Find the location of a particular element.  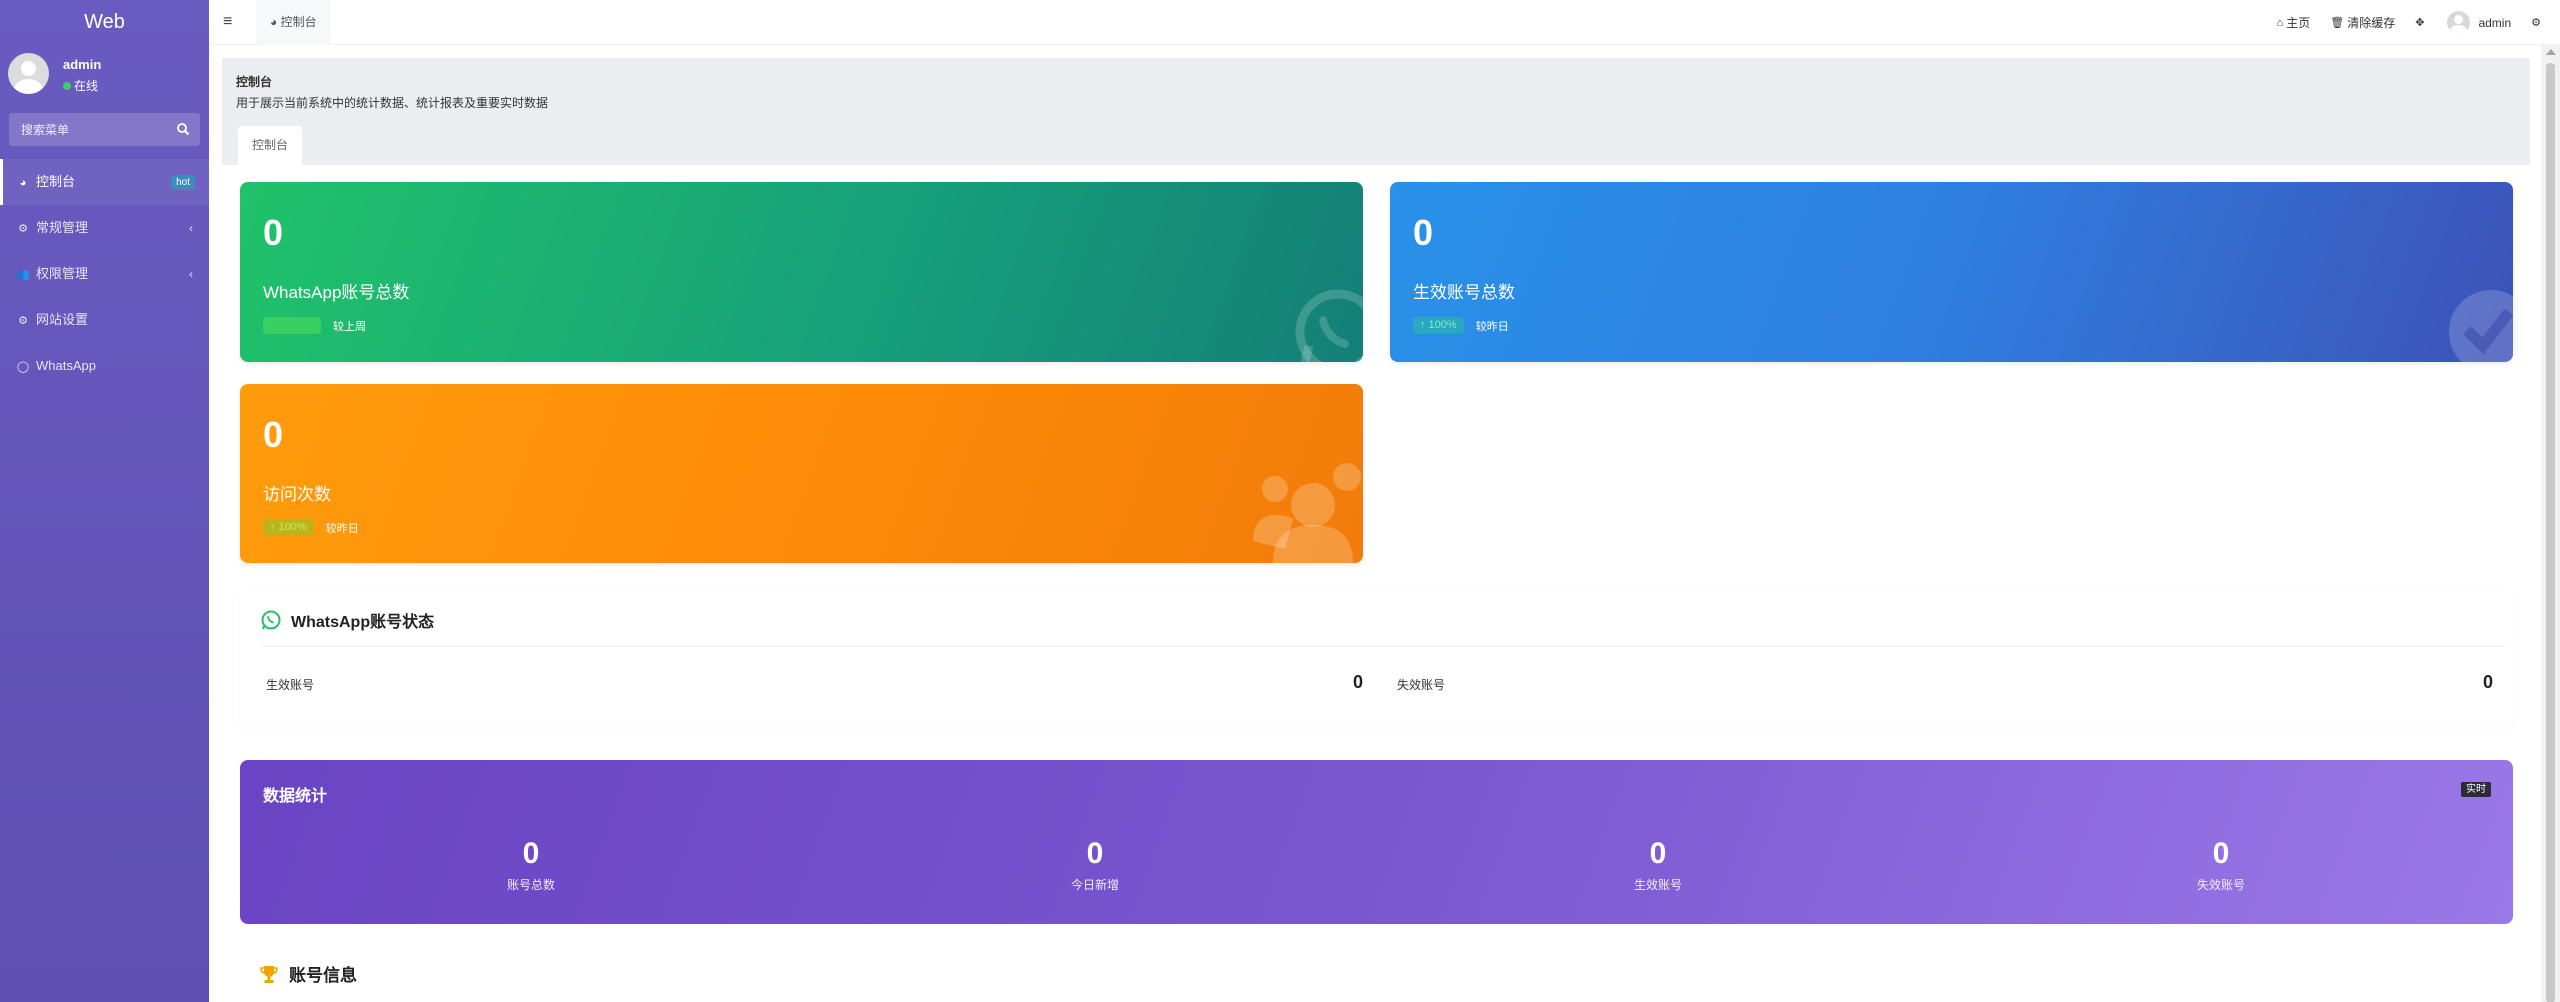

check-circle-icon is located at coordinates (2481, 326).